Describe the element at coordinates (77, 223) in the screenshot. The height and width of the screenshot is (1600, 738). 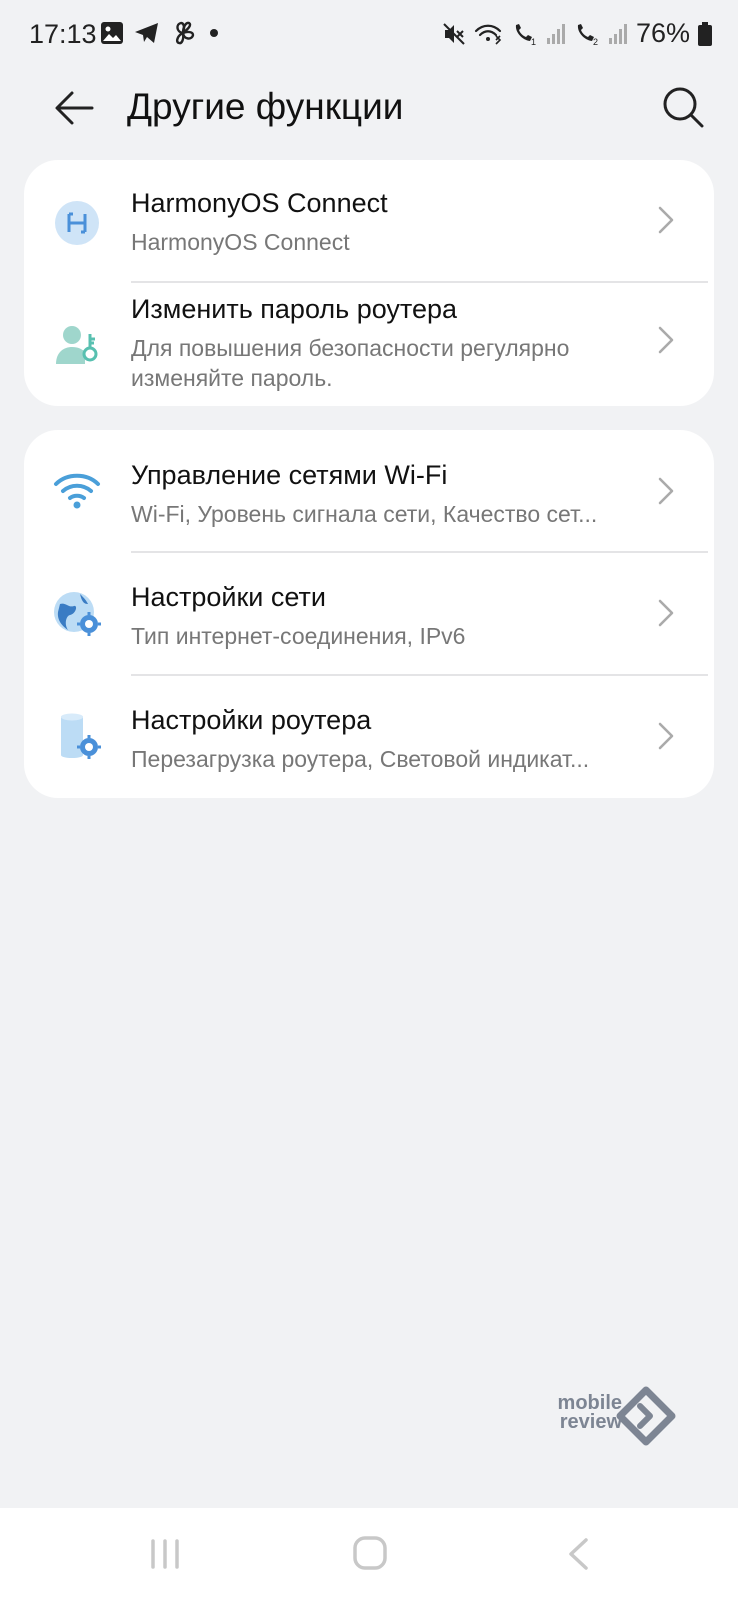
I see `harmonyos-icon` at that location.